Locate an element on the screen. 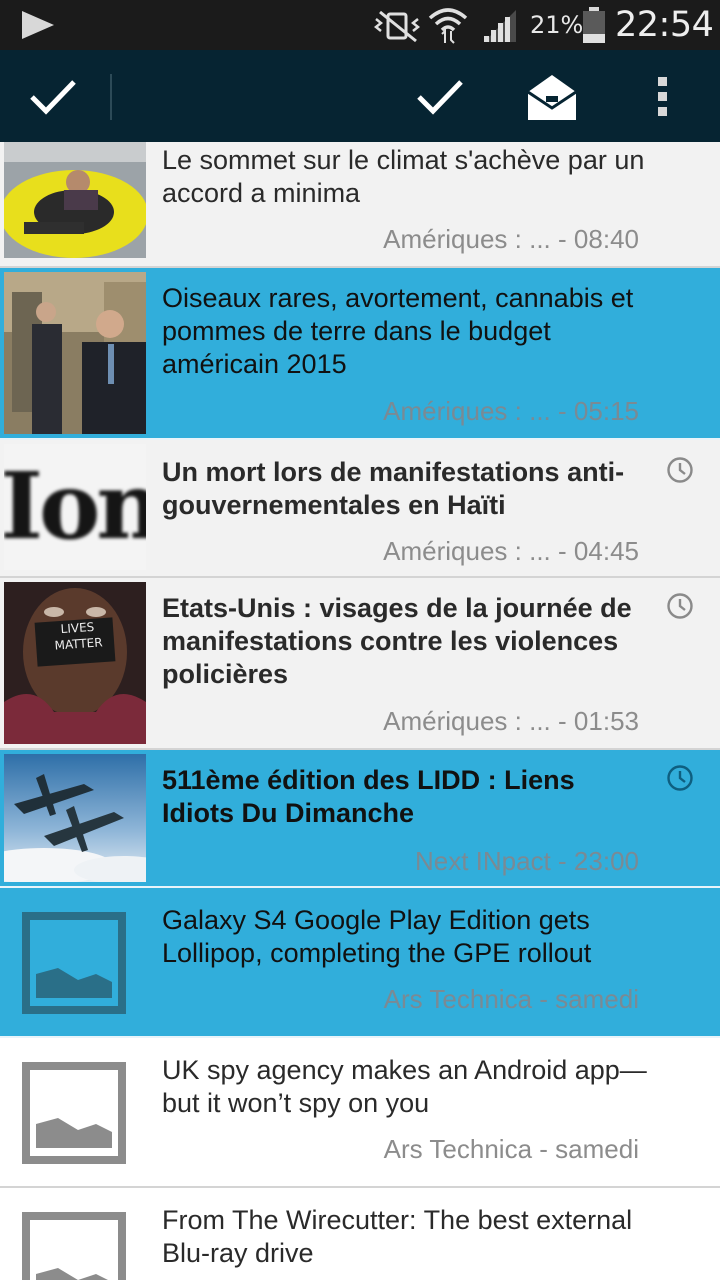 This screenshot has height=1280, width=720. thumbnail-masthead-text: Ion is located at coordinates (75, 506).